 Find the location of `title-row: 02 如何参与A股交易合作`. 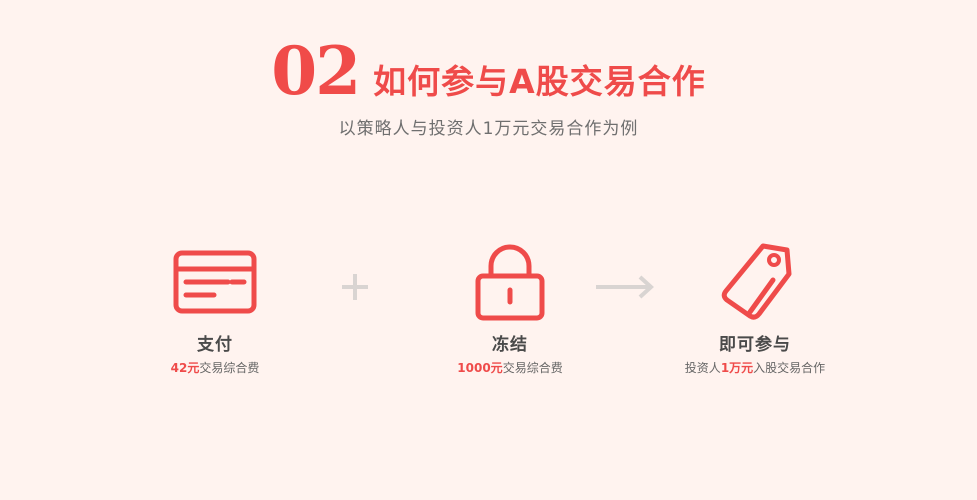

title-row: 02 如何参与A股交易合作 is located at coordinates (488, 71).